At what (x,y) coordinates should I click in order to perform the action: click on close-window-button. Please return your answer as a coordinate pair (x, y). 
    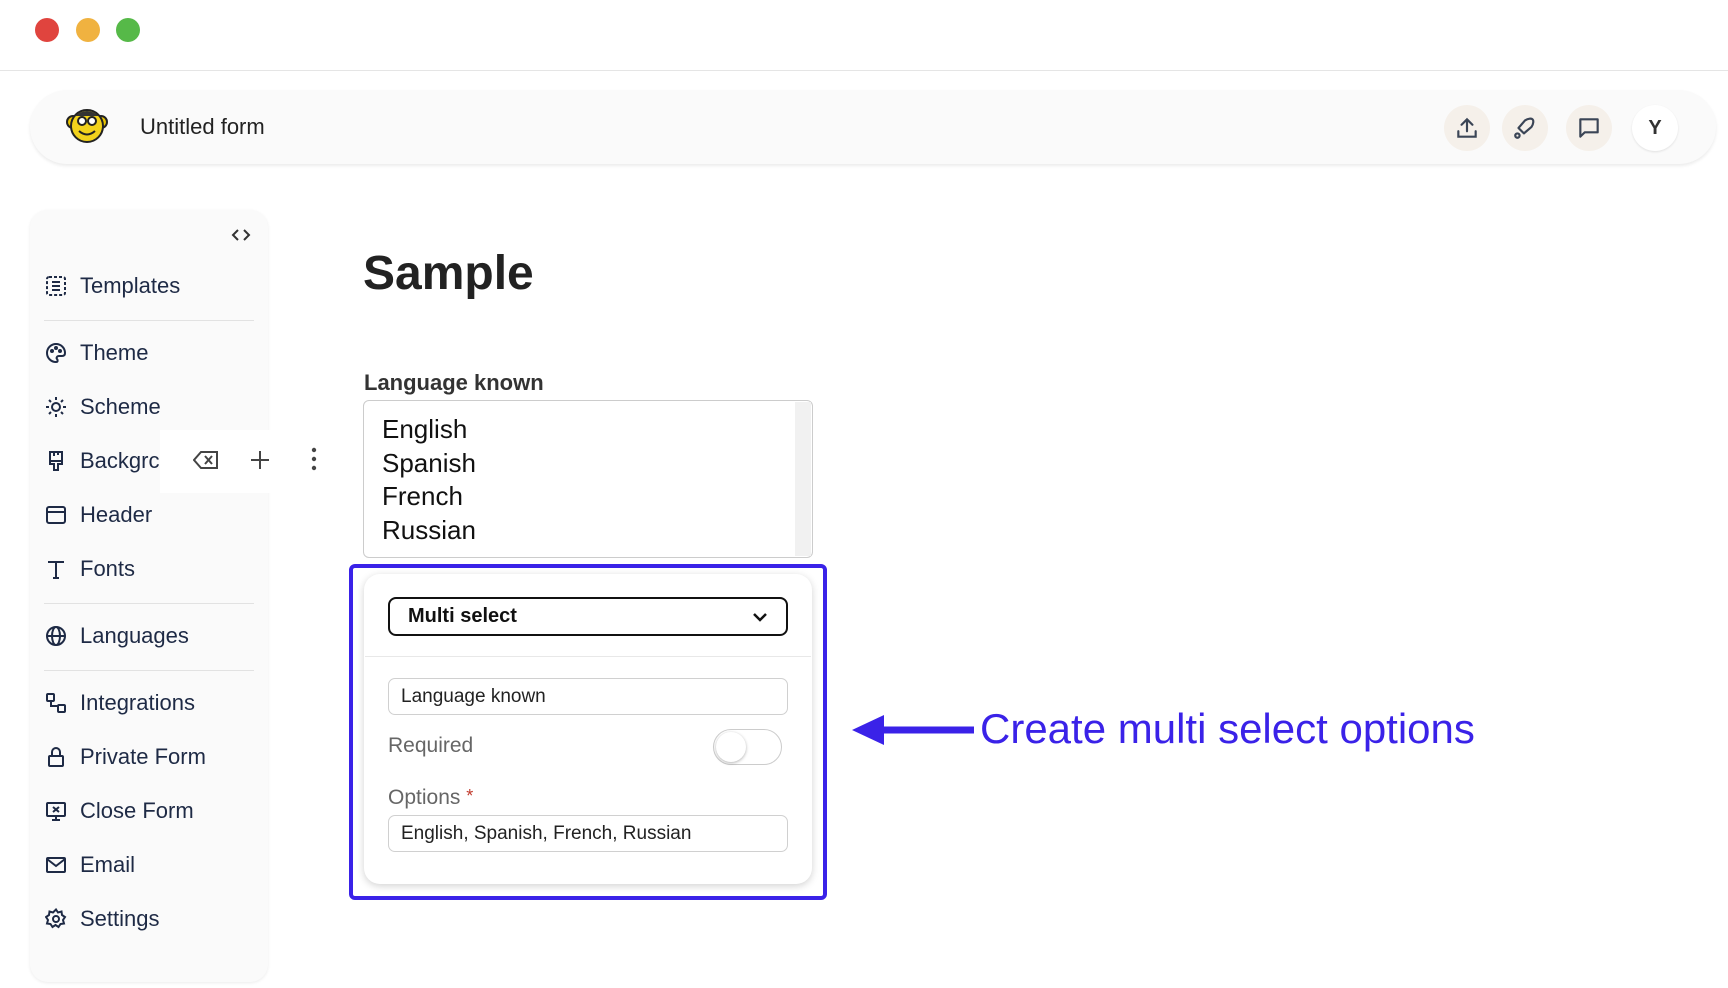
    Looking at the image, I should click on (47, 30).